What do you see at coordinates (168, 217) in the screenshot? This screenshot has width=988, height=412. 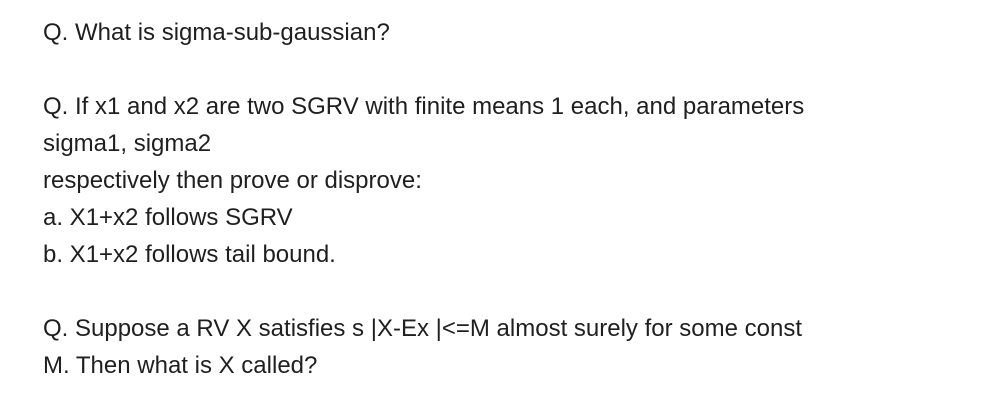 I see `question-2-option-a: a. X1+x2 follows SGRV` at bounding box center [168, 217].